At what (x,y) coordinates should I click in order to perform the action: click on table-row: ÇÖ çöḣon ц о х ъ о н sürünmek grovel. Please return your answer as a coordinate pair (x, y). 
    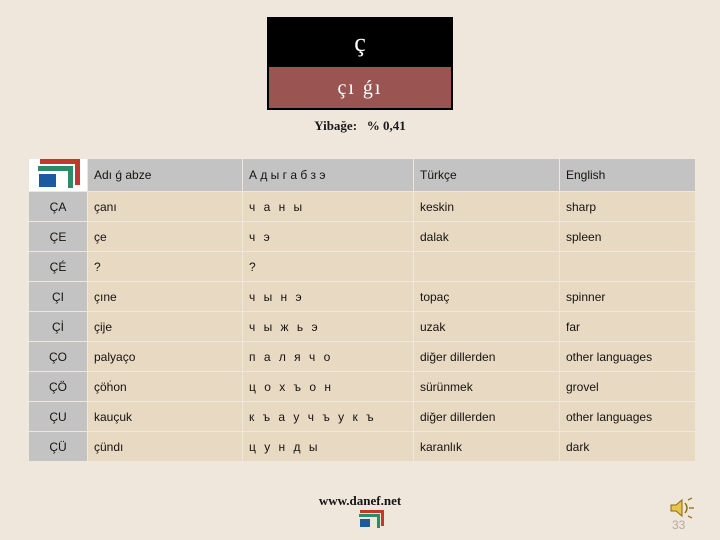
    Looking at the image, I should click on (362, 386).